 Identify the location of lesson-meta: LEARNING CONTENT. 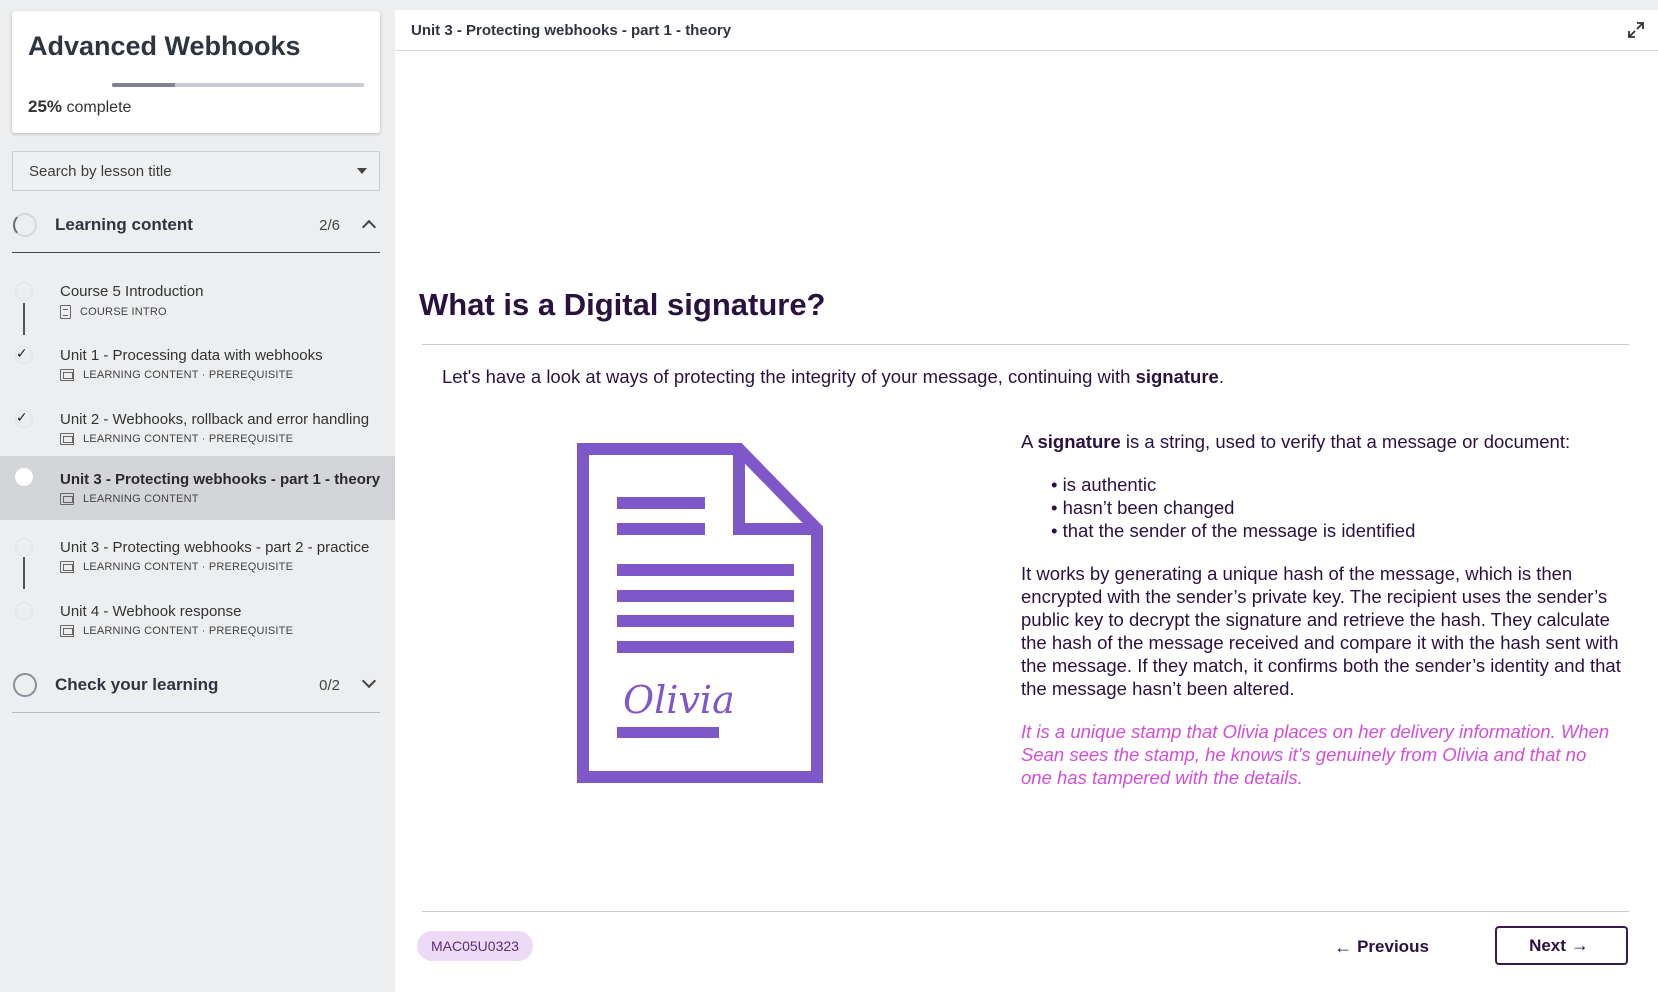
(129, 499).